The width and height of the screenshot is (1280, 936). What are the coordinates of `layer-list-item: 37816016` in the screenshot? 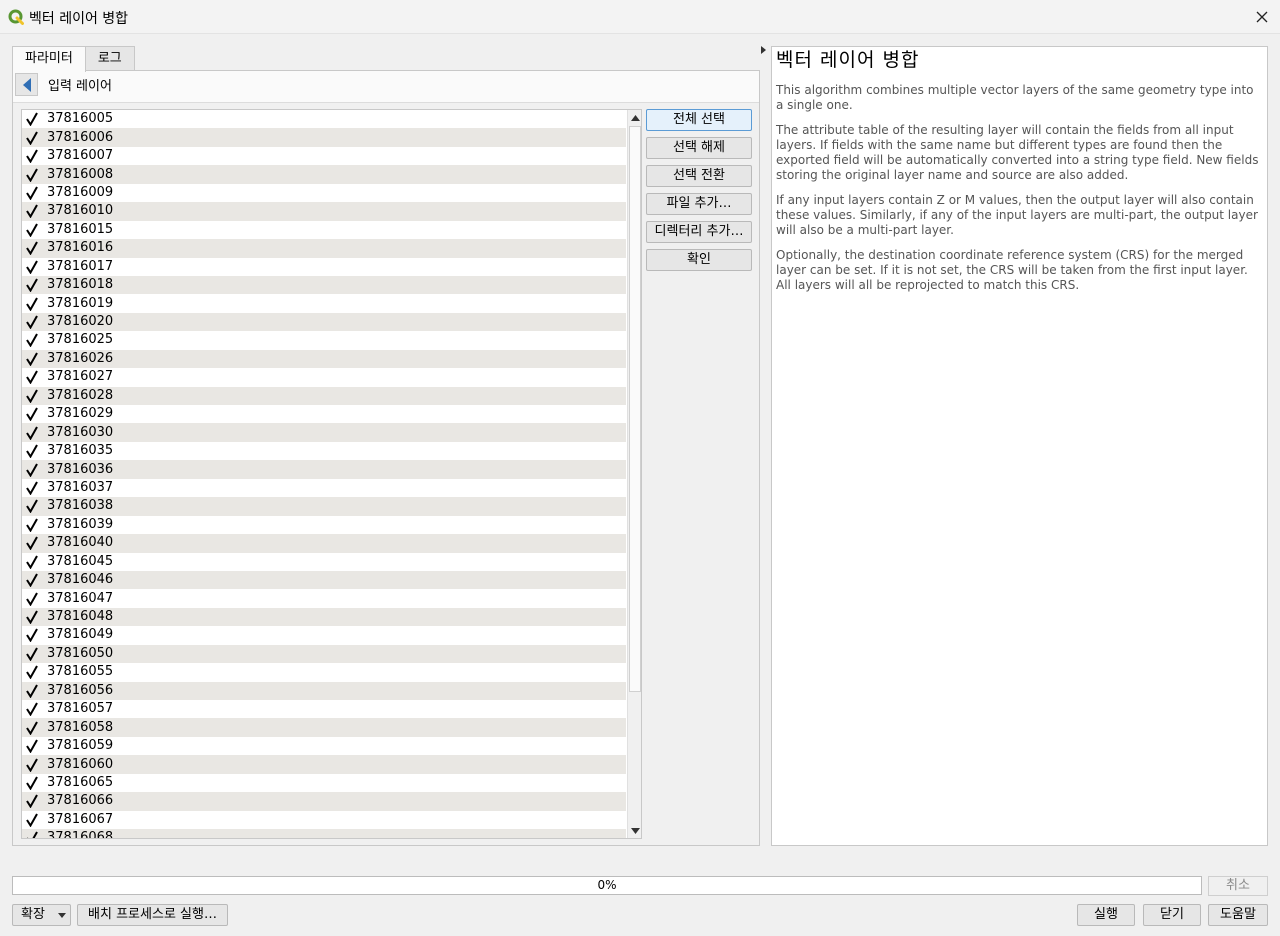 It's located at (324, 248).